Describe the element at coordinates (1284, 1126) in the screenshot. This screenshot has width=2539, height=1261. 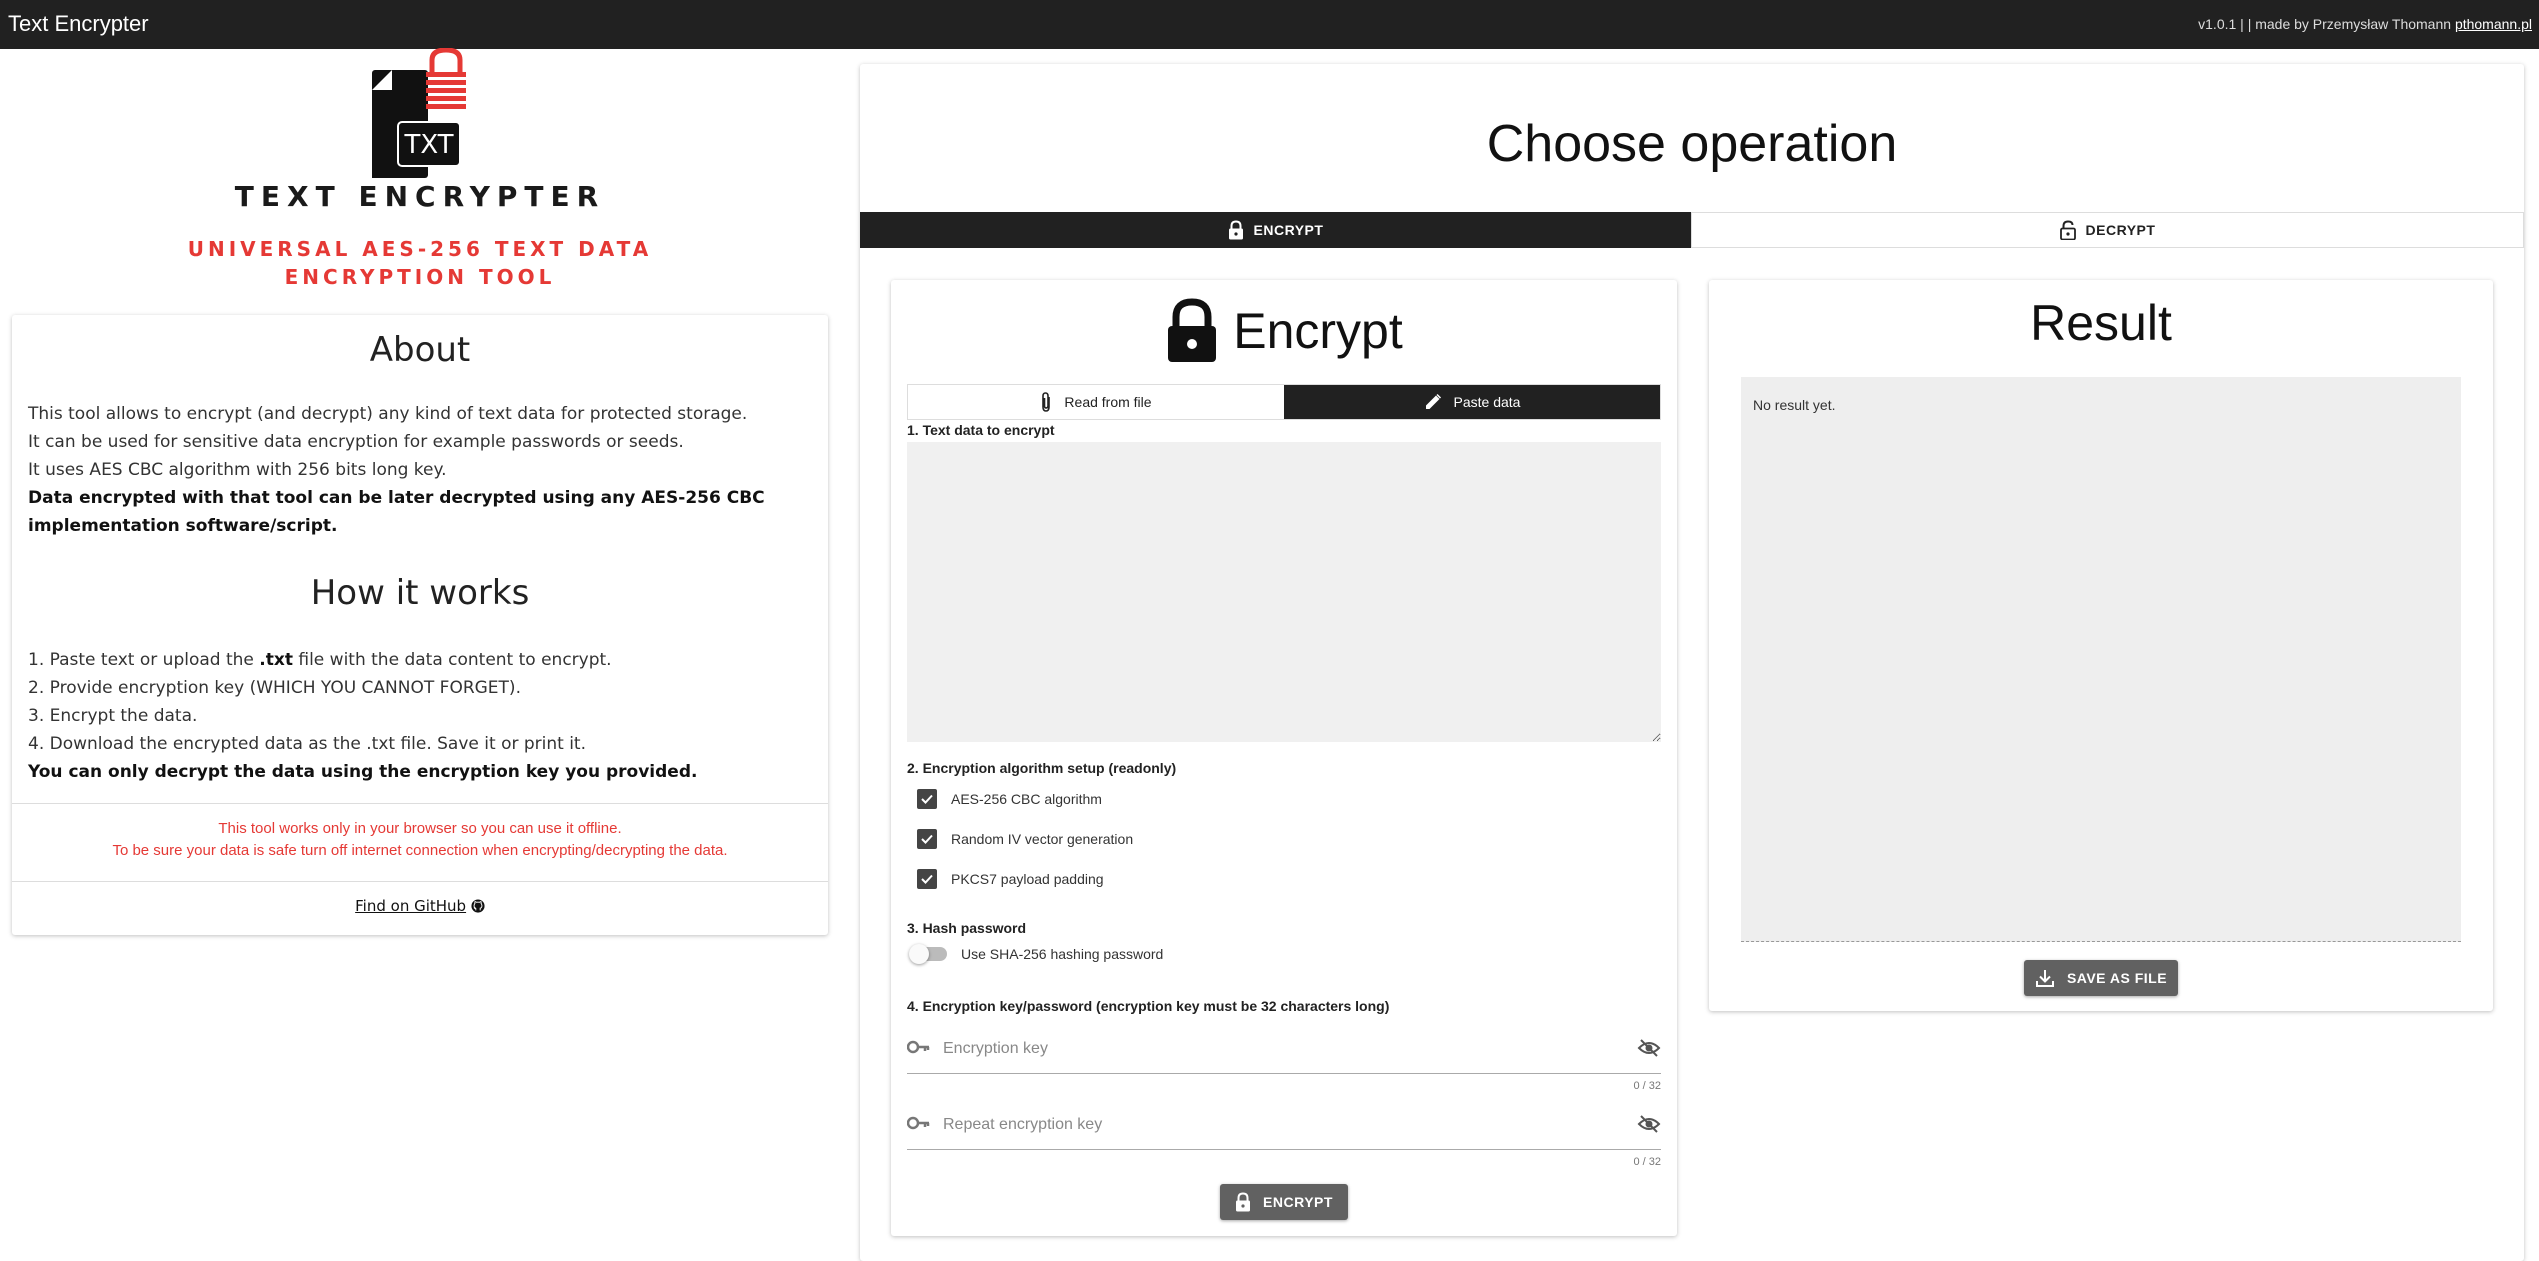
I see `repeat-key-field: Repeat encryption key` at that location.